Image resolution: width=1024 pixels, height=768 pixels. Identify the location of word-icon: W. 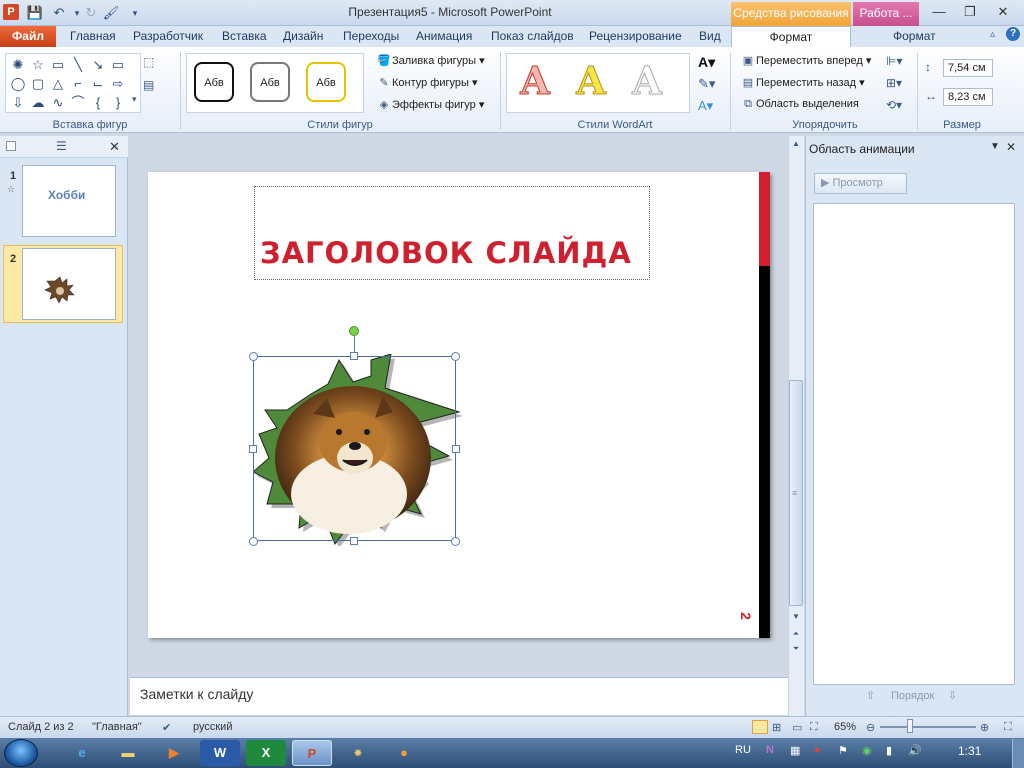
(220, 753).